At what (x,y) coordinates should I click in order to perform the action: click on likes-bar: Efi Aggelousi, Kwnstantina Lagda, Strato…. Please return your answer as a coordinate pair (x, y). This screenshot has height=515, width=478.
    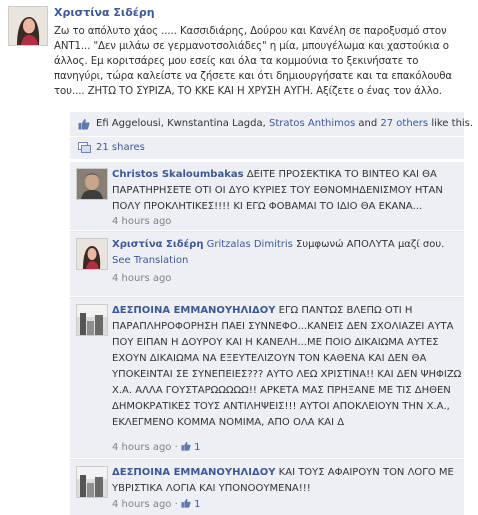
    Looking at the image, I should click on (271, 124).